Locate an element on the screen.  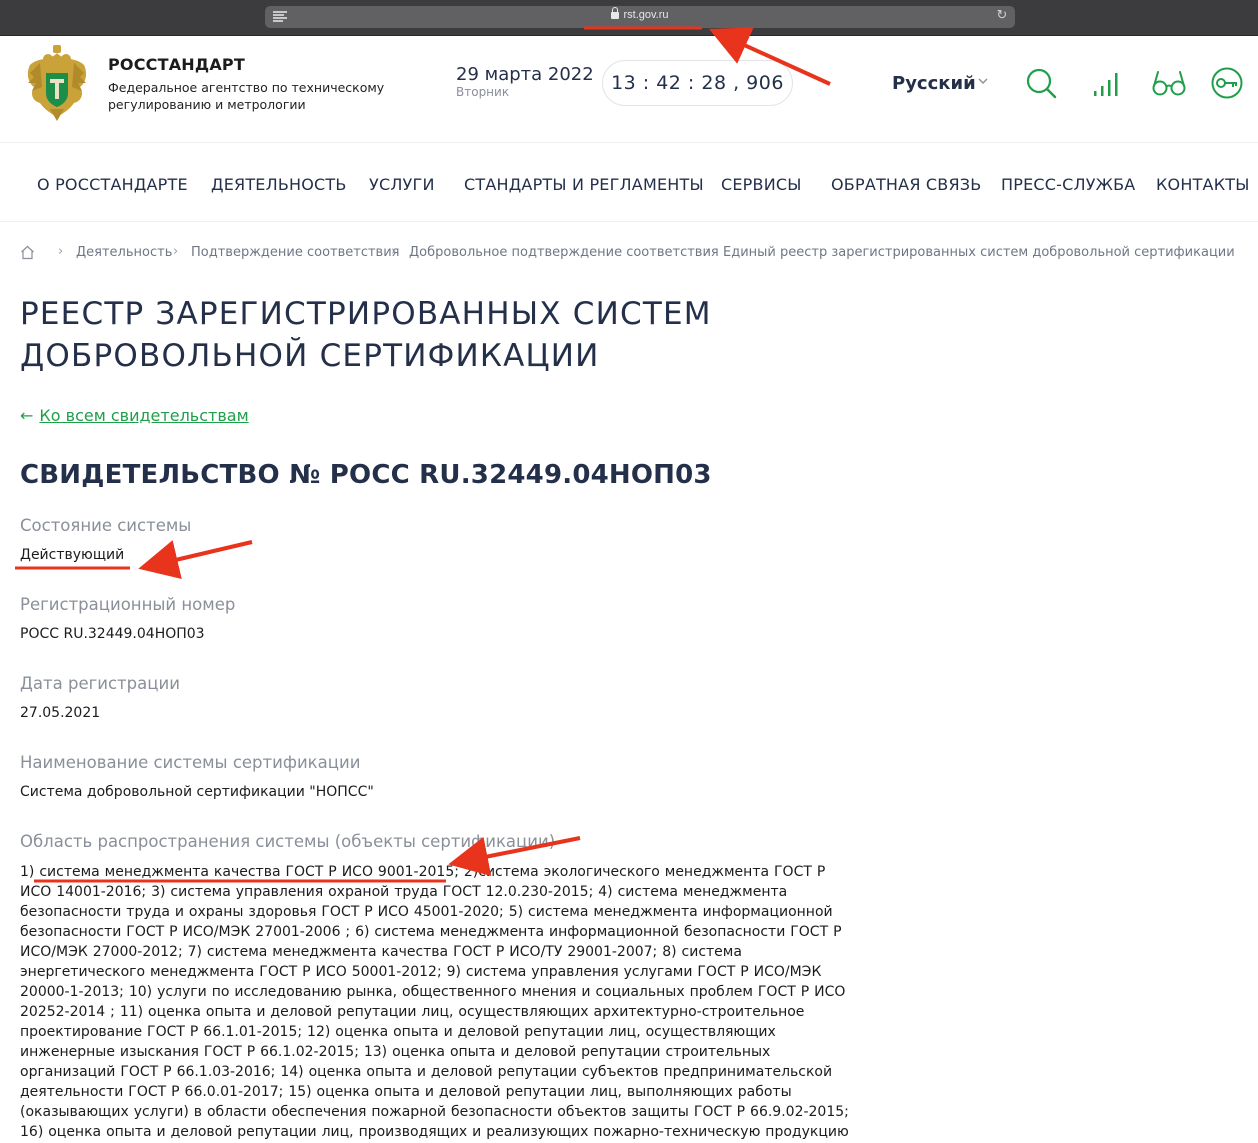
org-name: РОССТАНДАРТ is located at coordinates (176, 64).